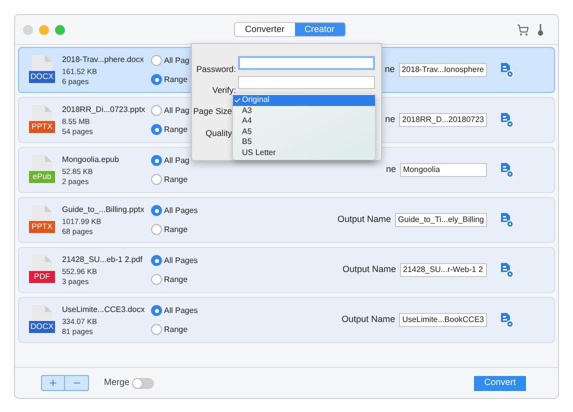  I want to click on file-name: 2018RR_Di...0723.pptx, so click(104, 109).